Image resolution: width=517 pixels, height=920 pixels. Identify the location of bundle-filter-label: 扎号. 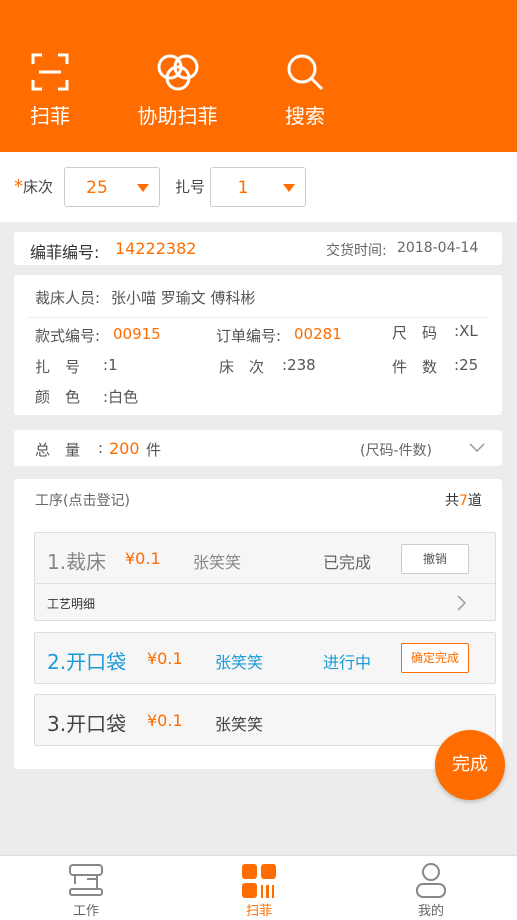
(190, 187).